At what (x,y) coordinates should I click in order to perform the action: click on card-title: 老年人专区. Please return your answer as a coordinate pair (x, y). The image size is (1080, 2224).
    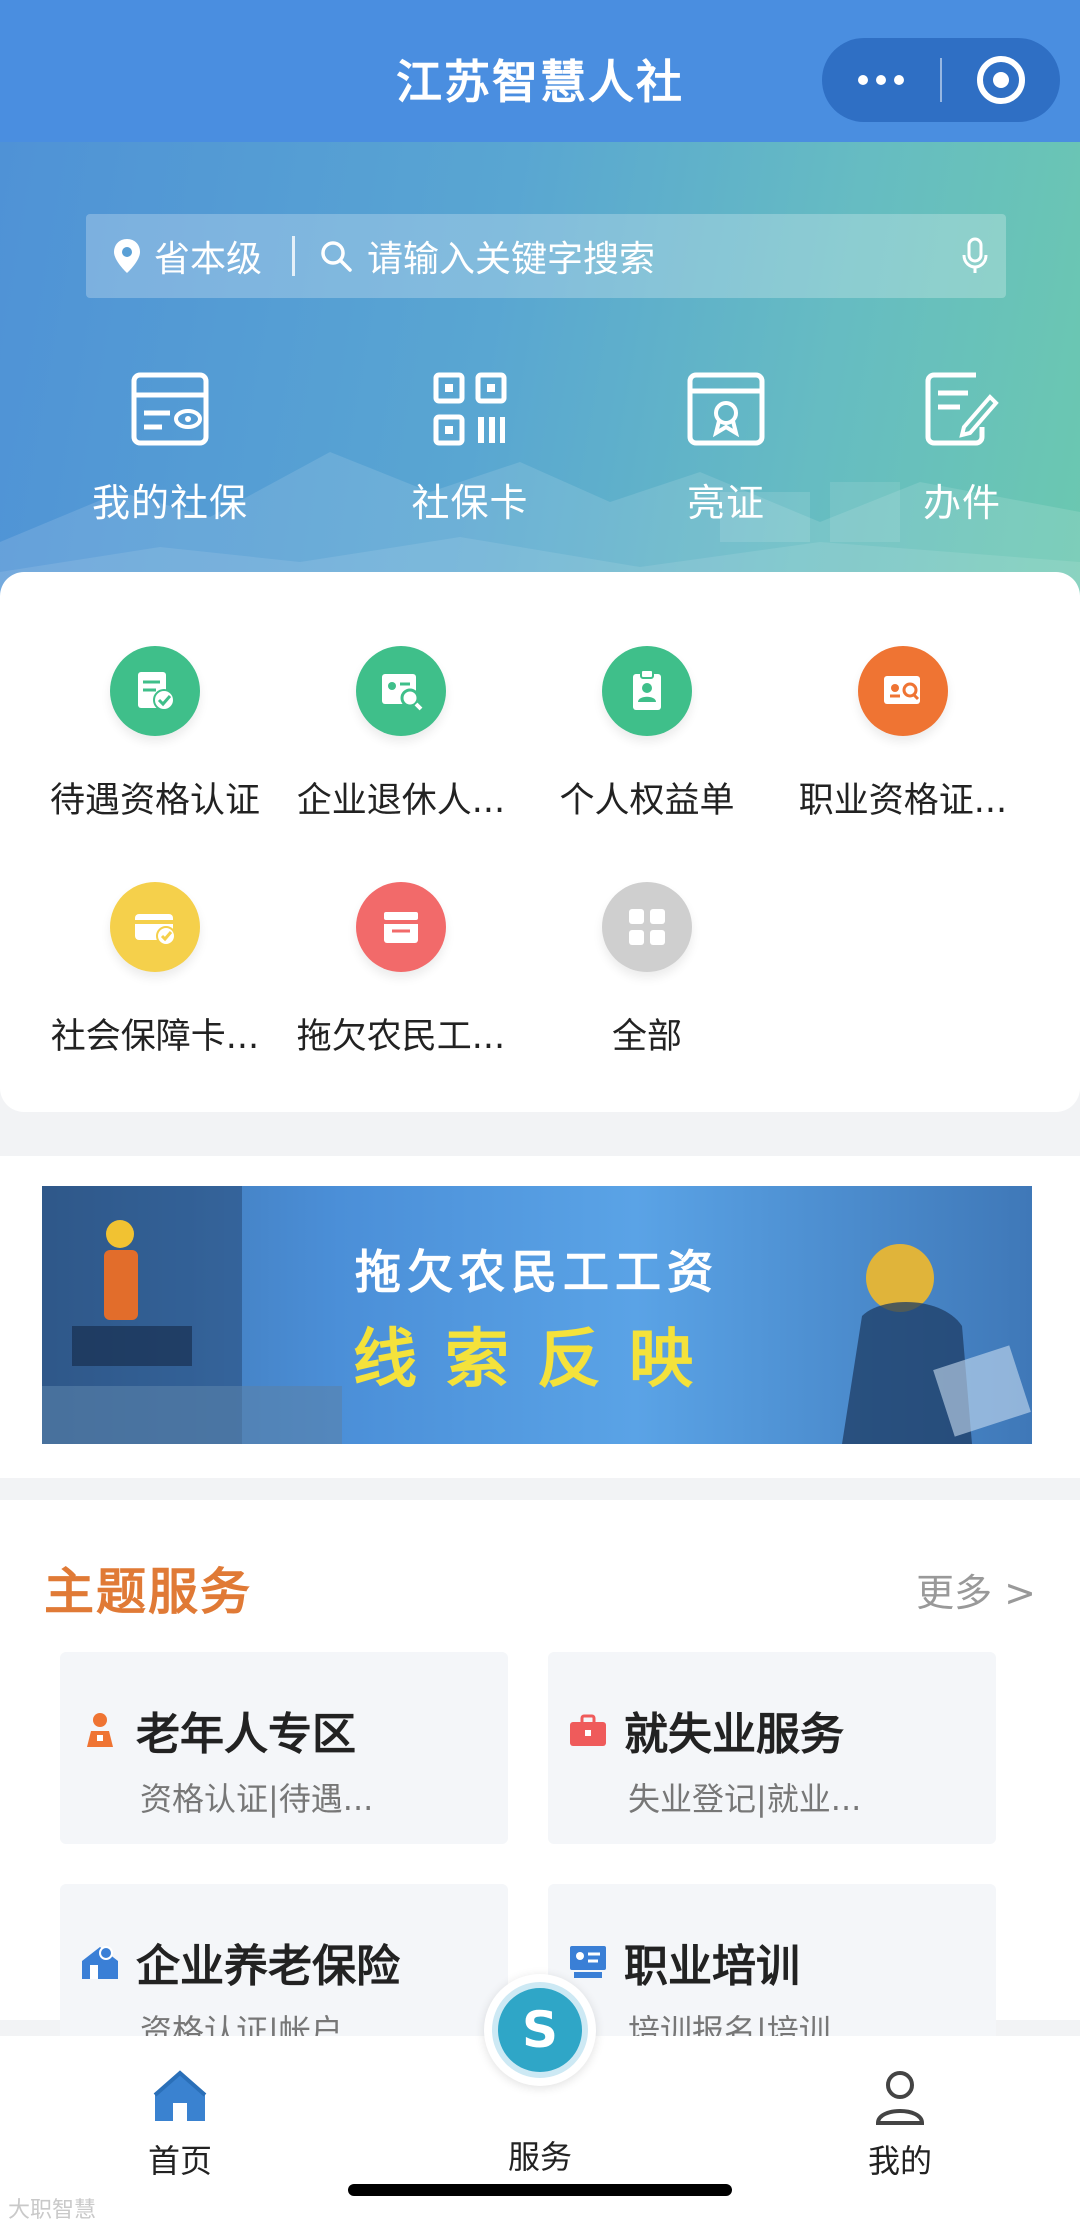
    Looking at the image, I should click on (246, 1734).